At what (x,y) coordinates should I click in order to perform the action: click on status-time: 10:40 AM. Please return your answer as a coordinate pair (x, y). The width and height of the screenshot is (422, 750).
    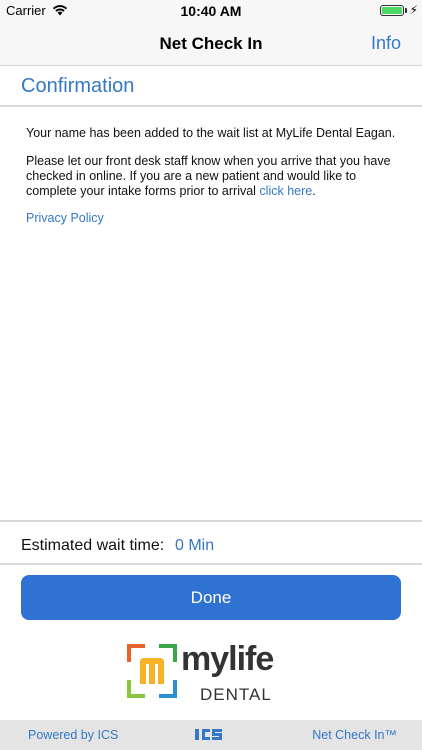
    Looking at the image, I should click on (211, 11).